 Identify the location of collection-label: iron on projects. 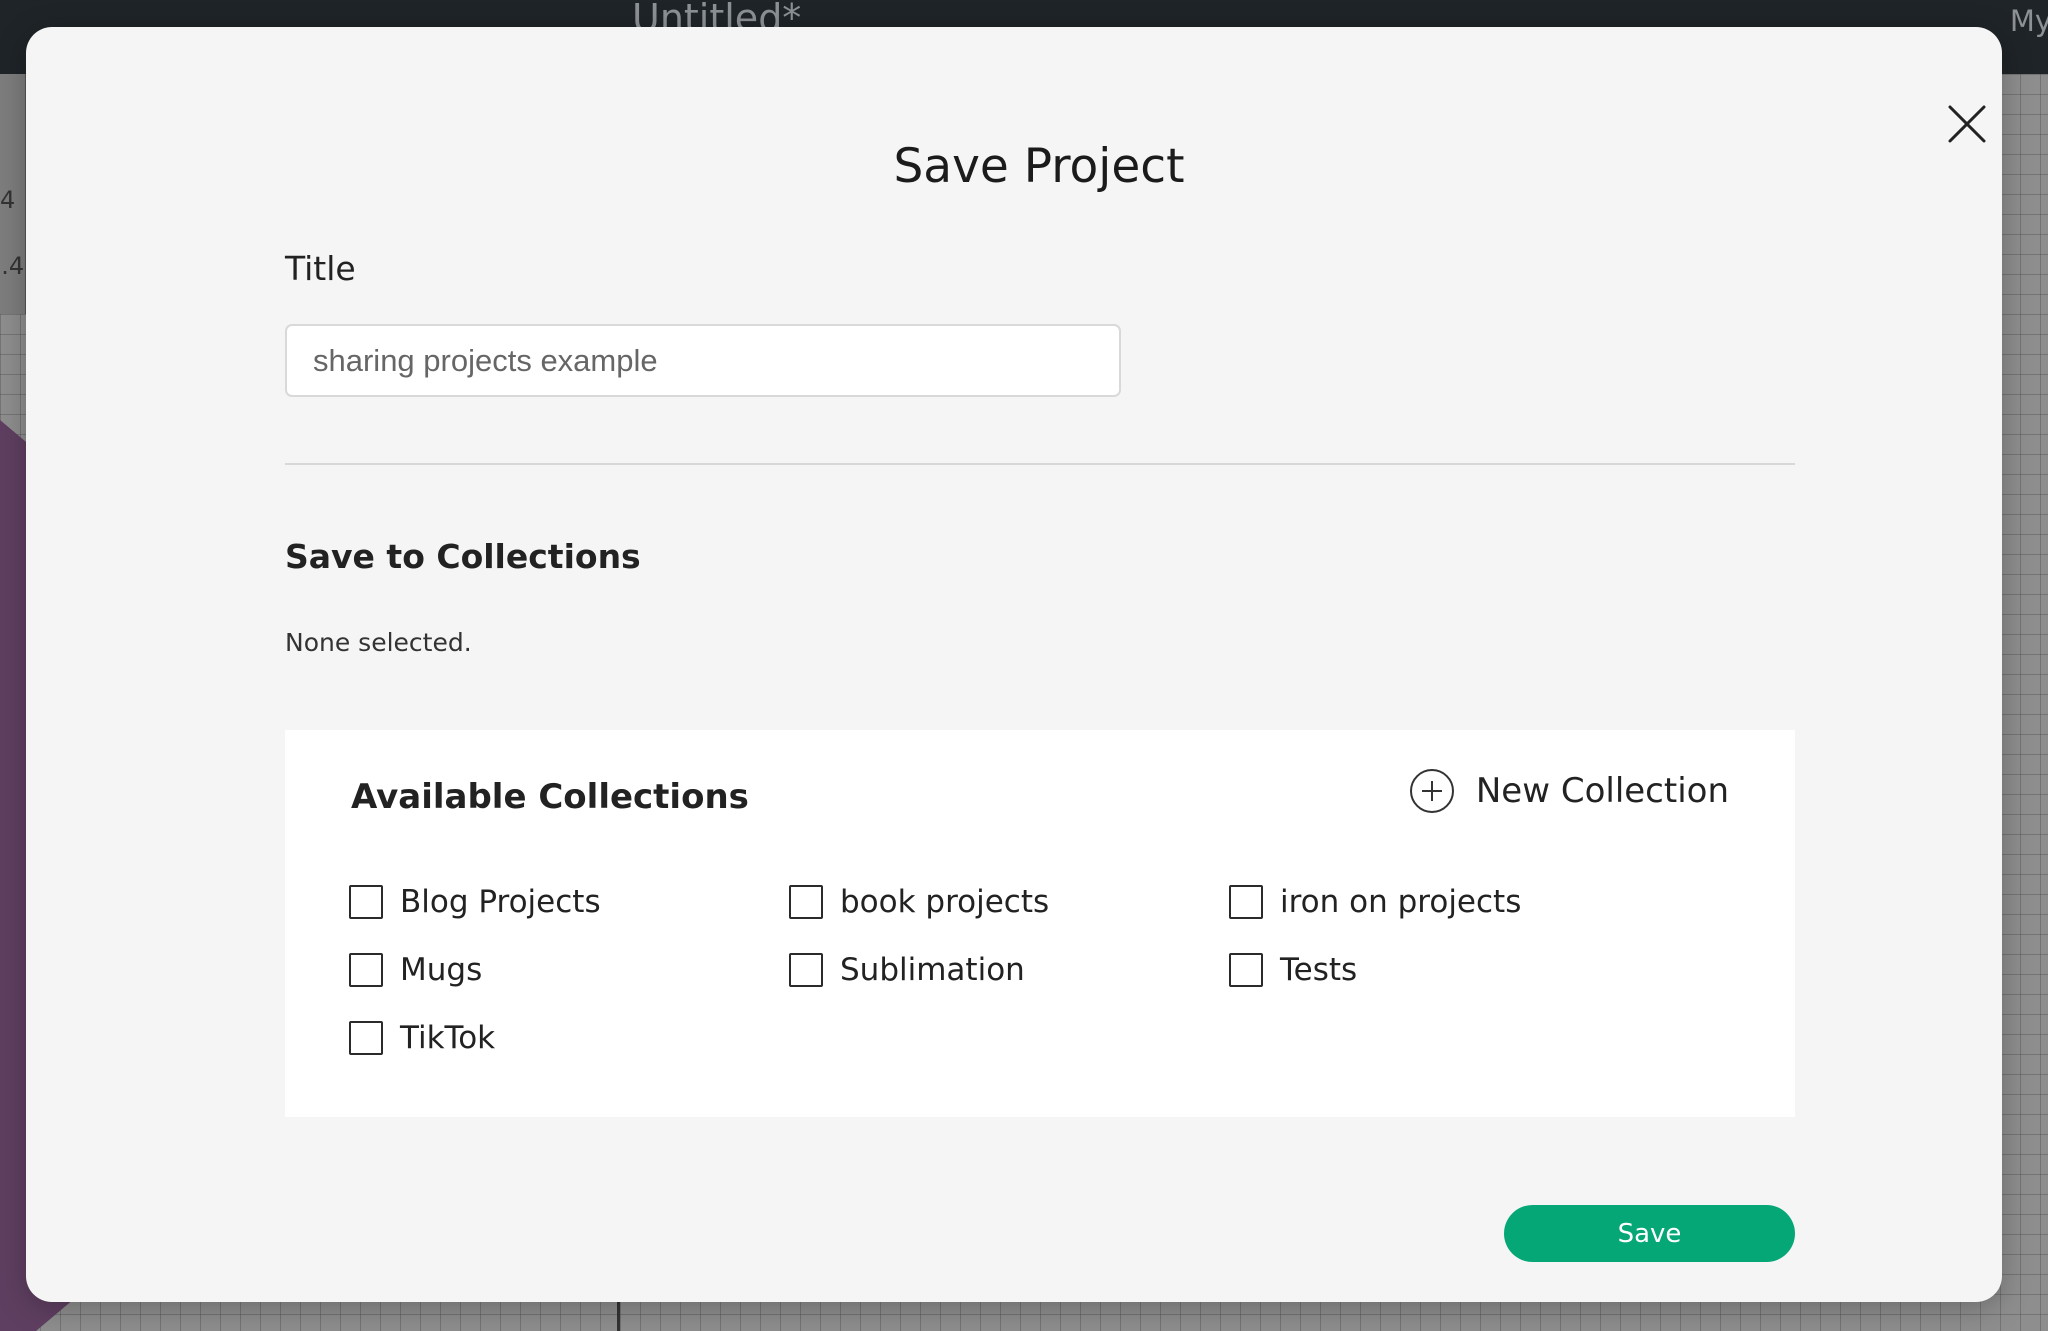
(1401, 902).